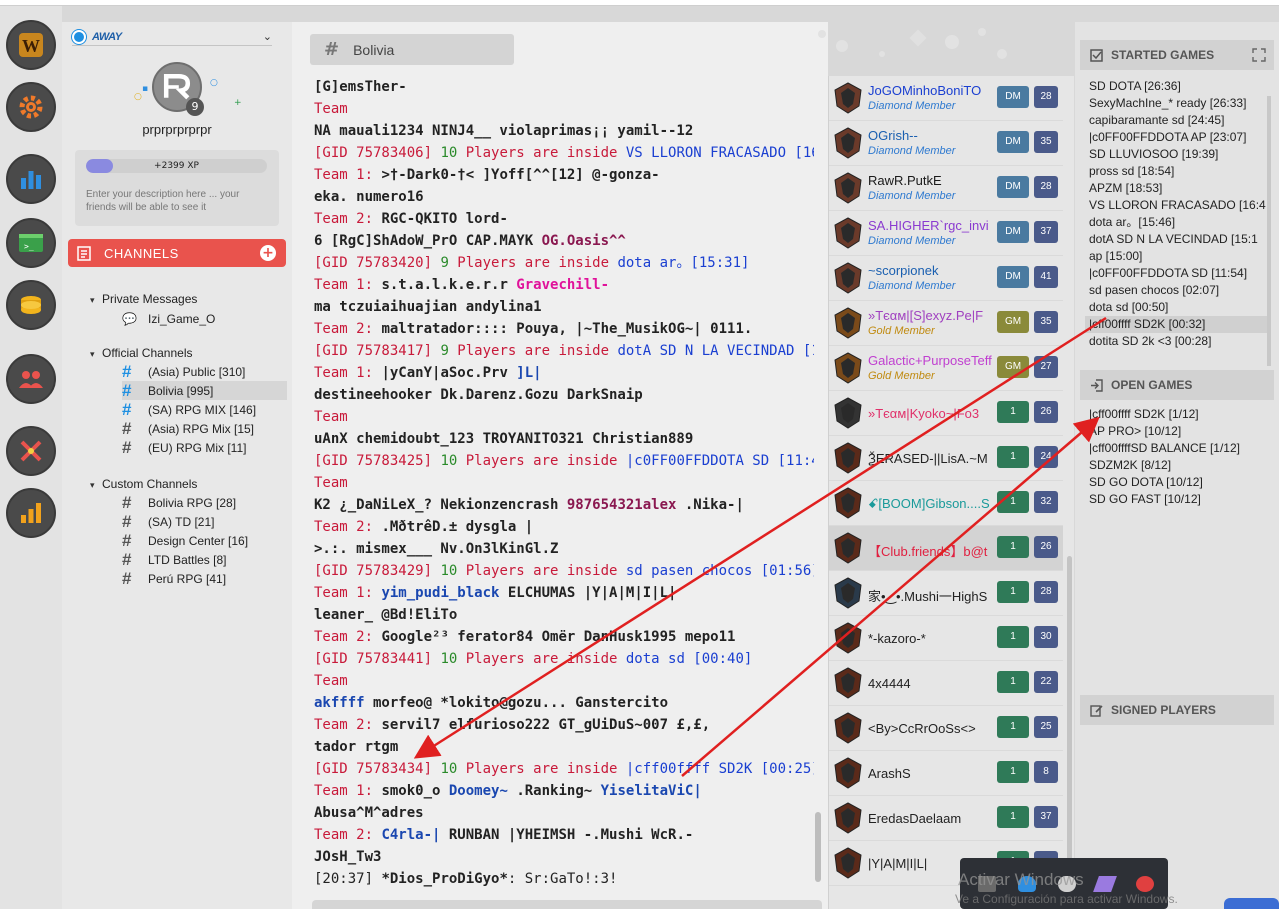 The height and width of the screenshot is (909, 1279). Describe the element at coordinates (331, 109) in the screenshot. I see `chat-segment: Team` at that location.